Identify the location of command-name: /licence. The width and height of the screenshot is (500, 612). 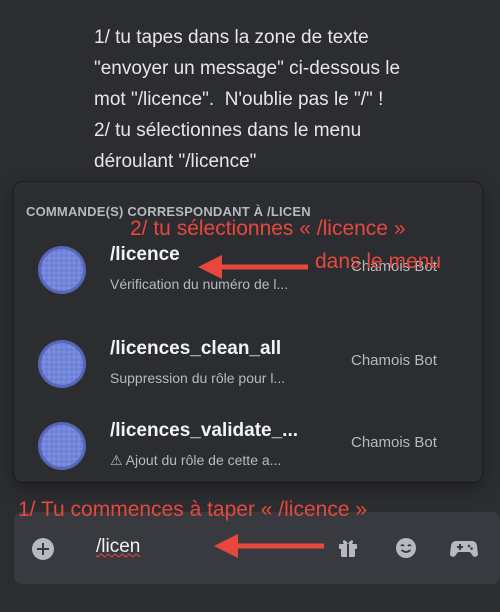
(145, 254).